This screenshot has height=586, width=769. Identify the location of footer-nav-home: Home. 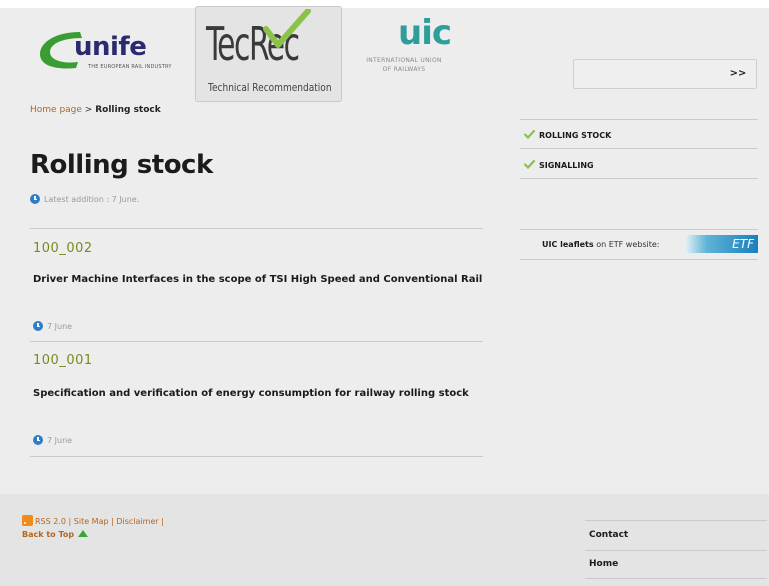
(603, 564).